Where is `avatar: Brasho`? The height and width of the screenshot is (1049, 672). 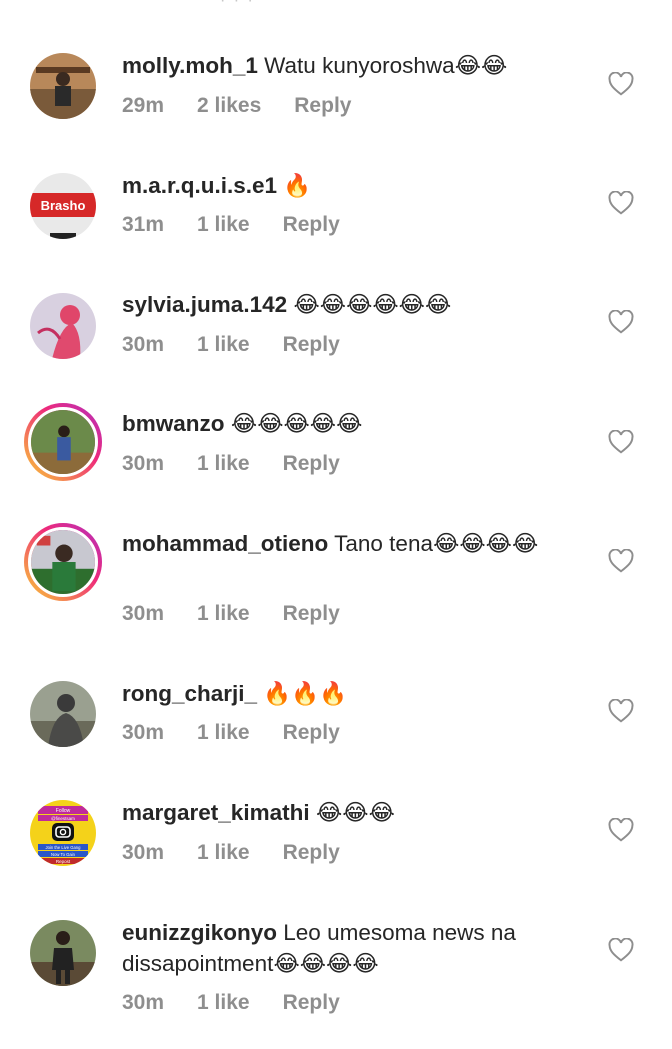
avatar: Brasho is located at coordinates (63, 206).